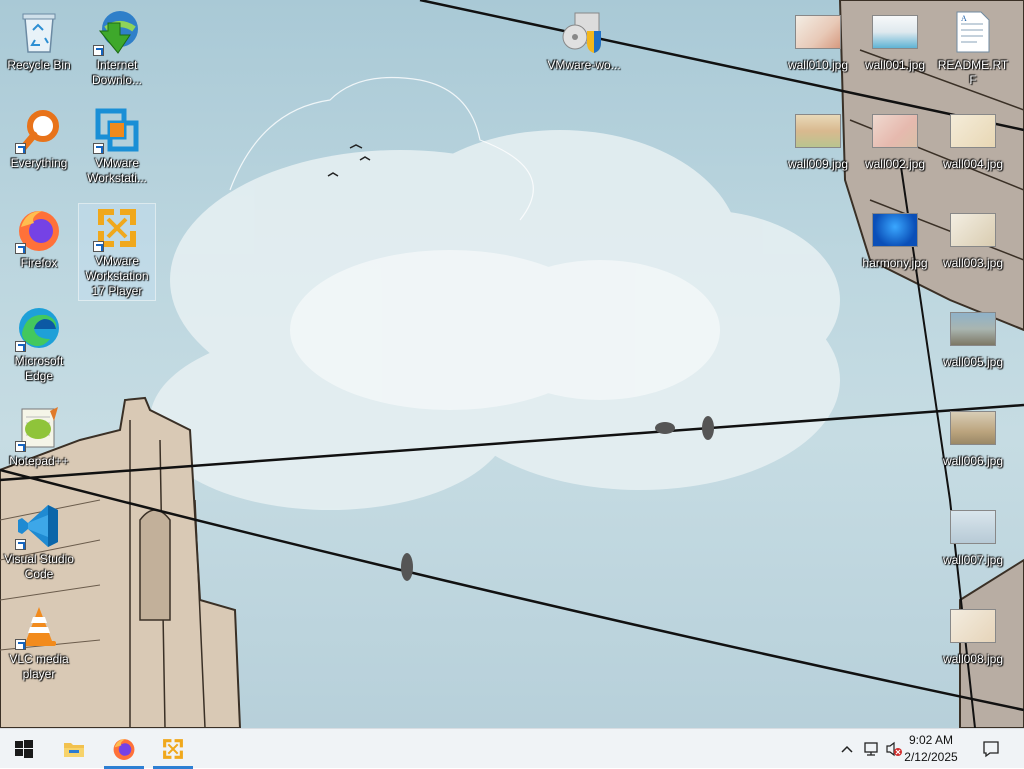 The image size is (1024, 769). I want to click on file-explorer-icon, so click(74, 750).